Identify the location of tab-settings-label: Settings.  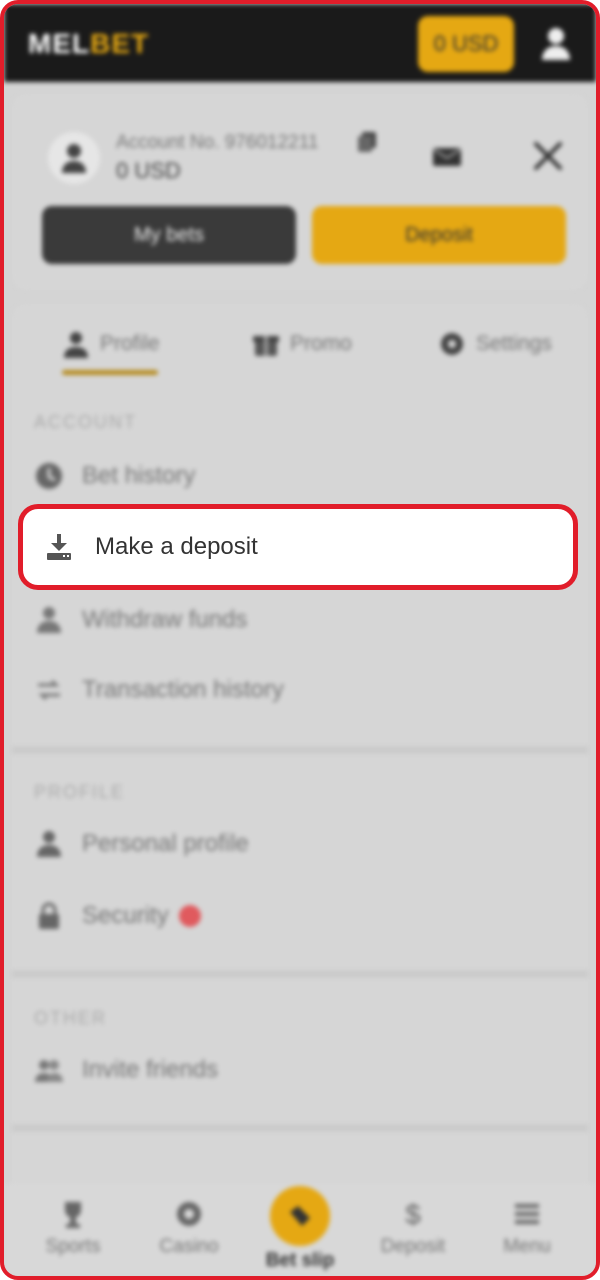
(514, 343).